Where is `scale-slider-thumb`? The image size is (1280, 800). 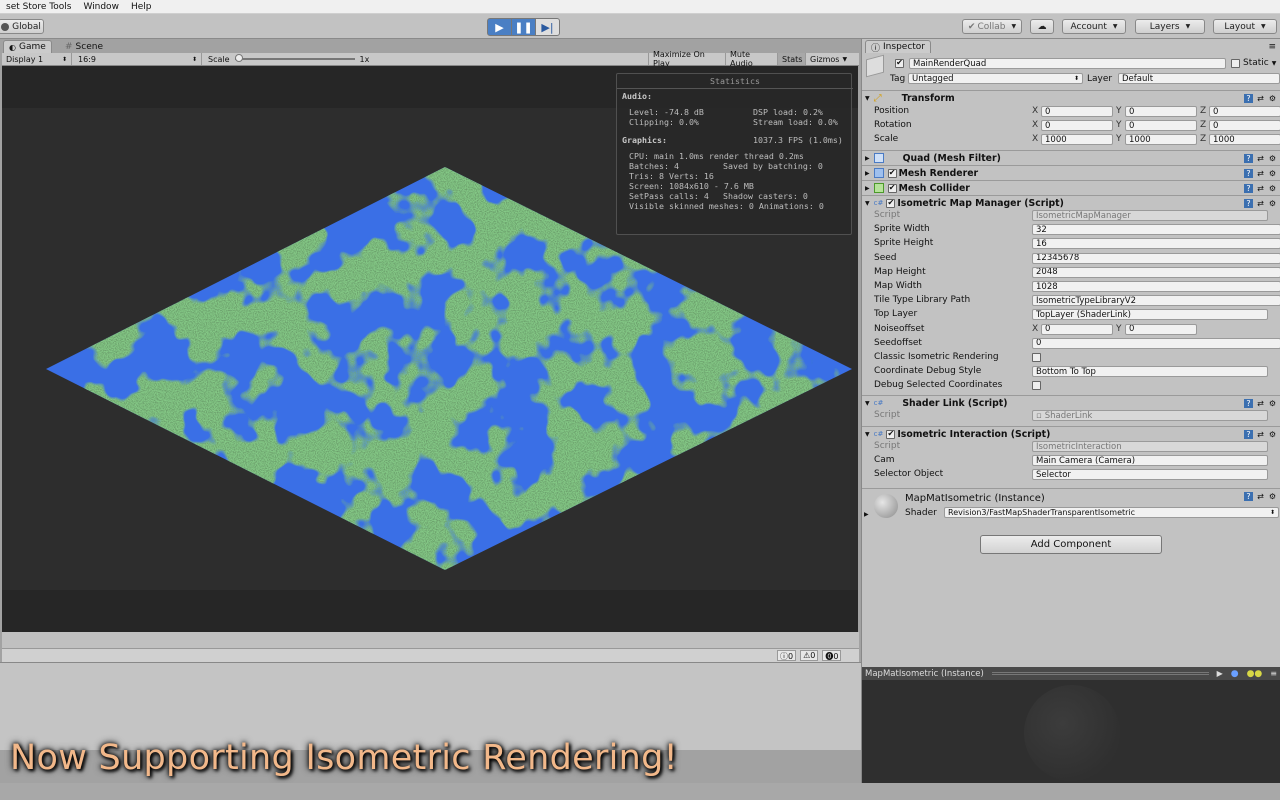 scale-slider-thumb is located at coordinates (238, 58).